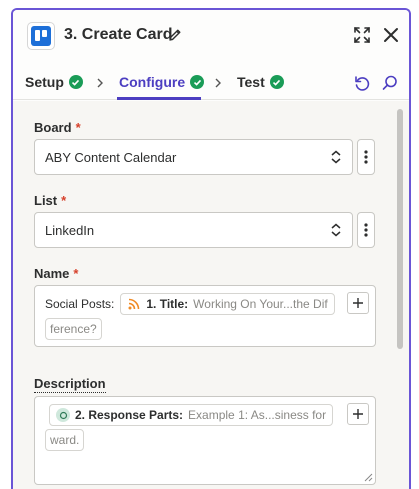 The image size is (419, 489). I want to click on token-label: 1. Title:, so click(167, 304).